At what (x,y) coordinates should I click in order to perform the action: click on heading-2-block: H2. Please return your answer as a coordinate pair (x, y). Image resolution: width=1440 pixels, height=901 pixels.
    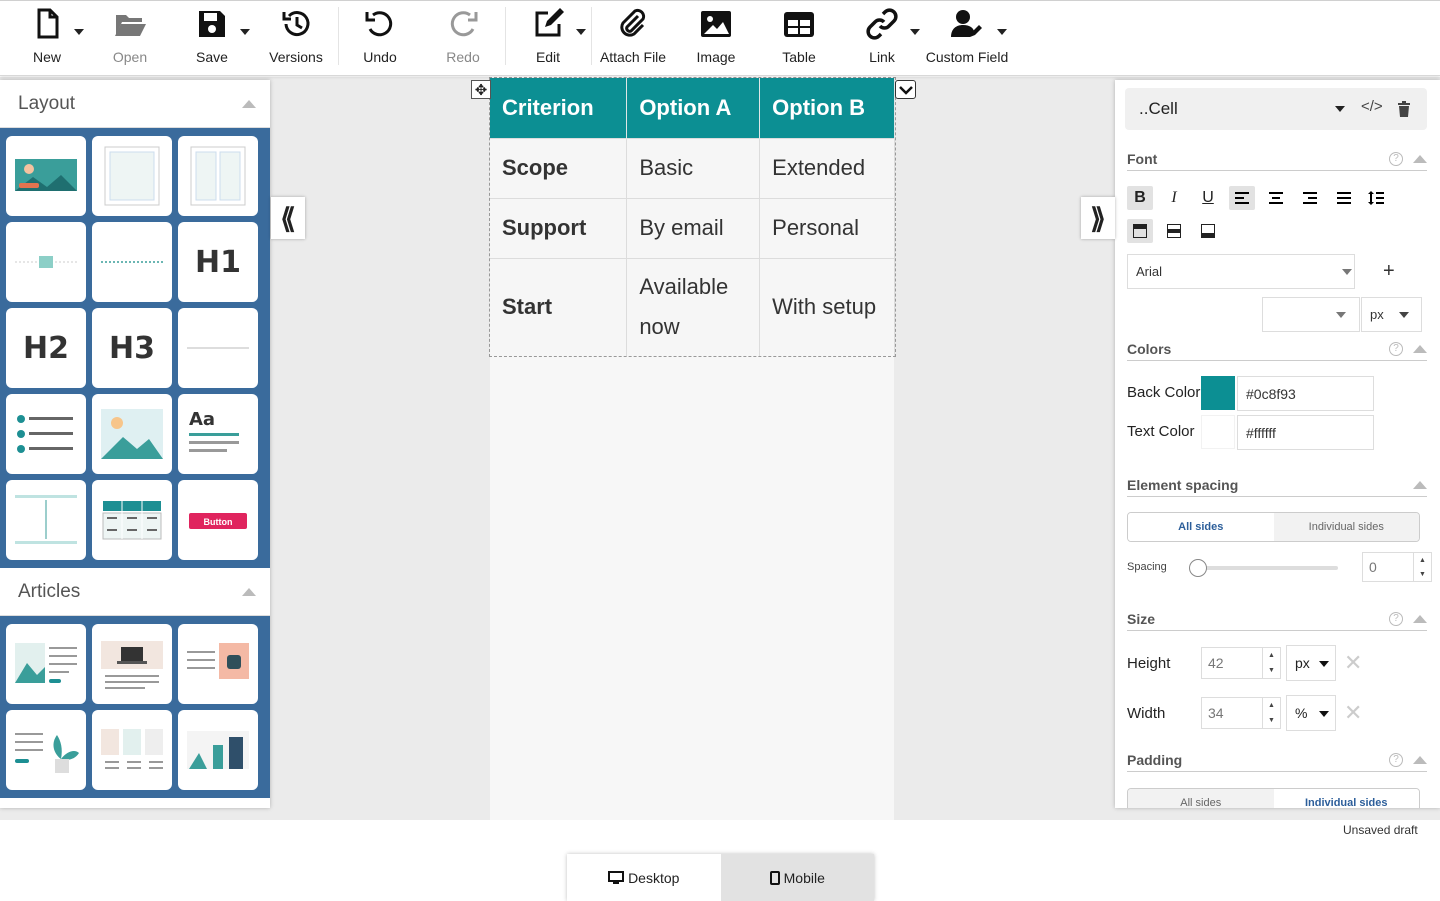
    Looking at the image, I should click on (46, 348).